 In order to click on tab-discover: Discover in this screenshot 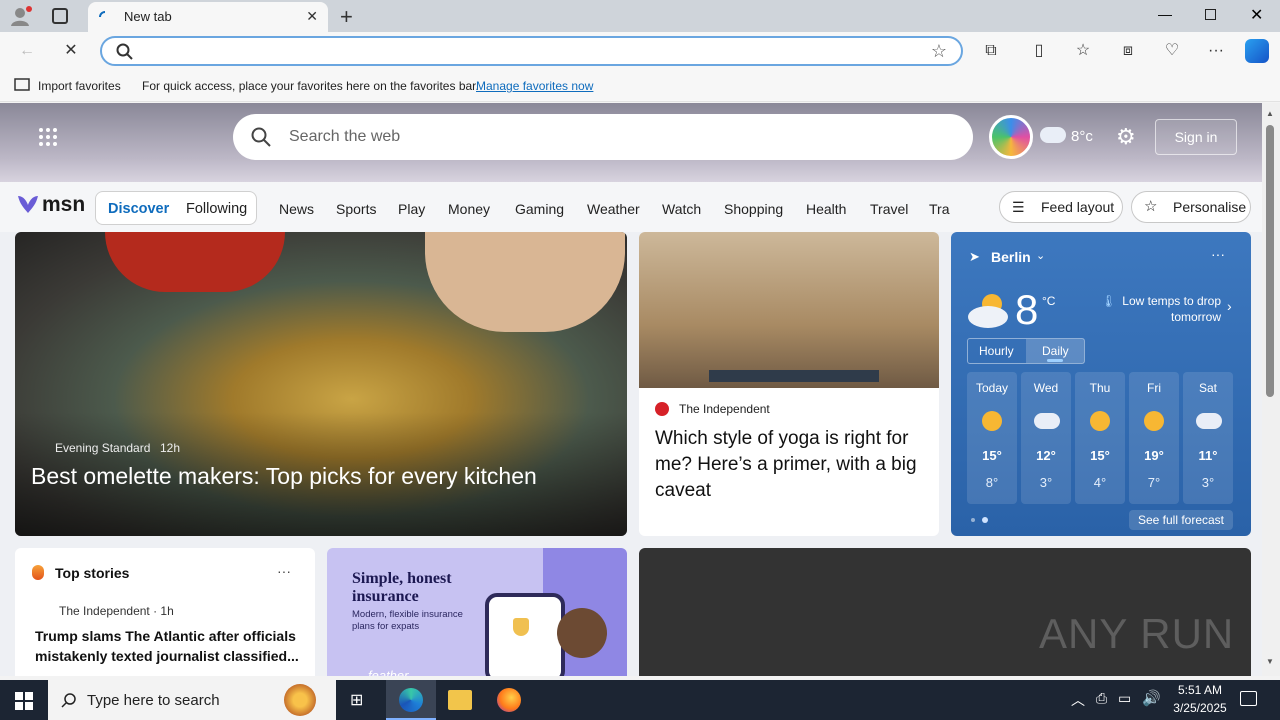, I will do `click(138, 209)`.